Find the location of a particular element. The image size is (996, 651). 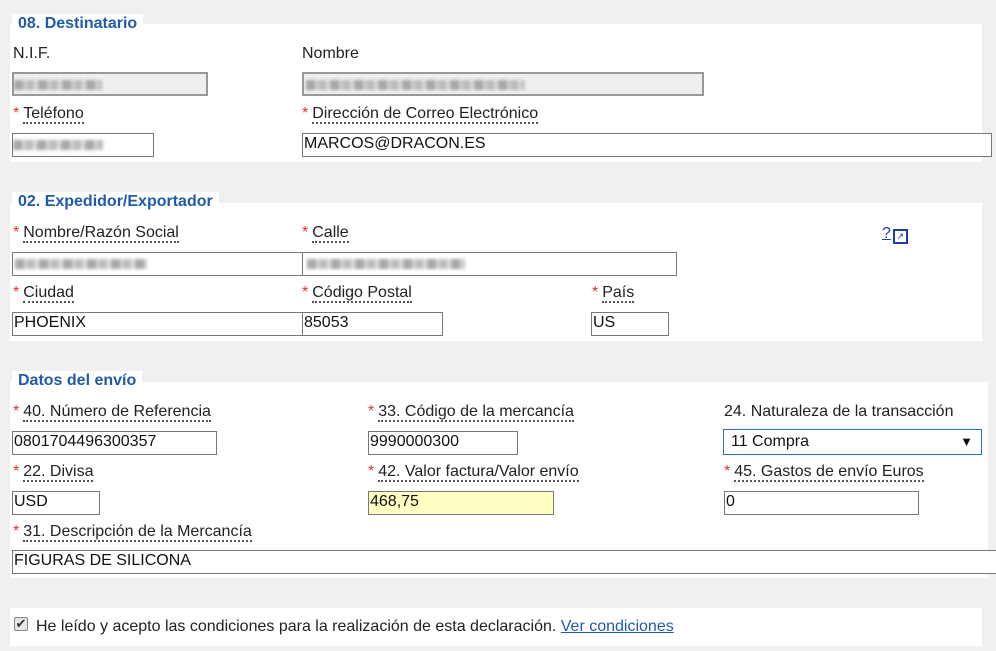

gastos-envio-field: 0 is located at coordinates (821, 503).